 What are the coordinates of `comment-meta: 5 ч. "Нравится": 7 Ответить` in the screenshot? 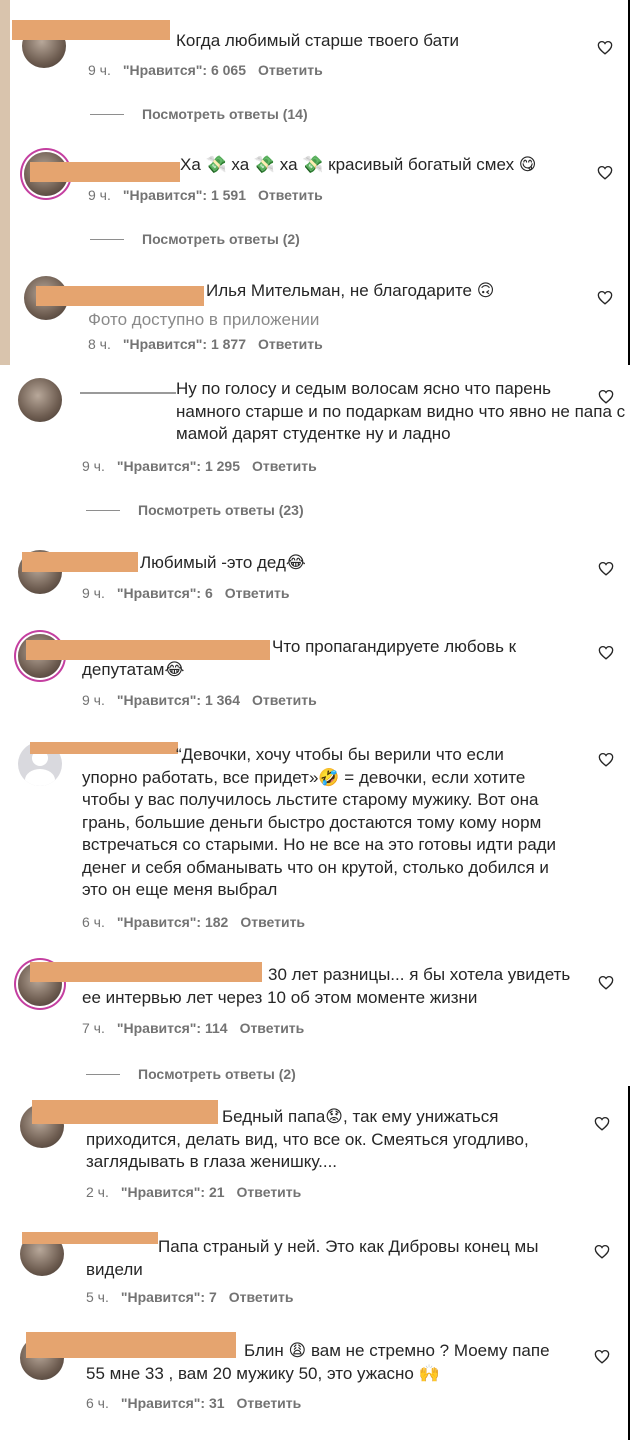 It's located at (189, 1297).